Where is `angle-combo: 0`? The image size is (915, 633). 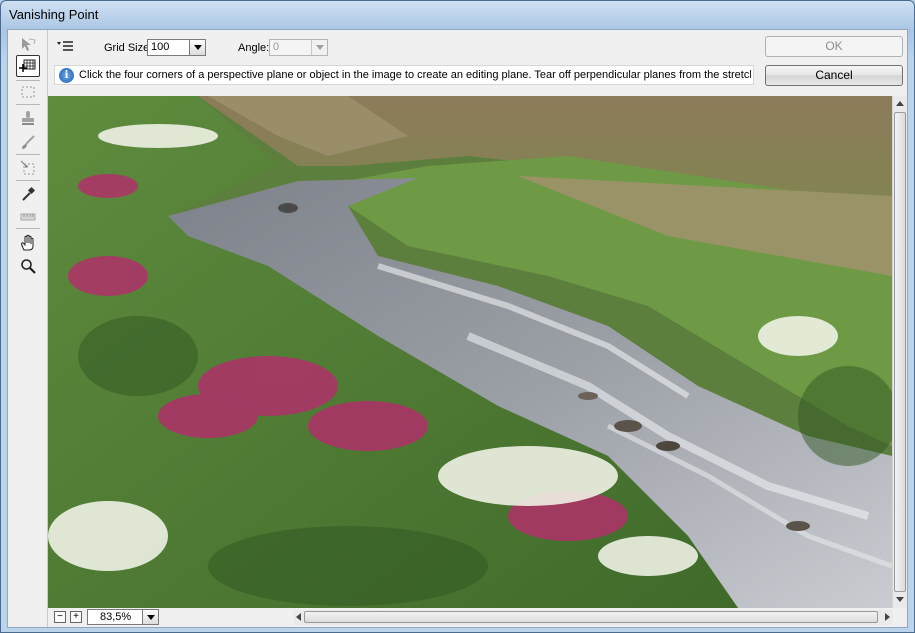
angle-combo: 0 is located at coordinates (298, 47).